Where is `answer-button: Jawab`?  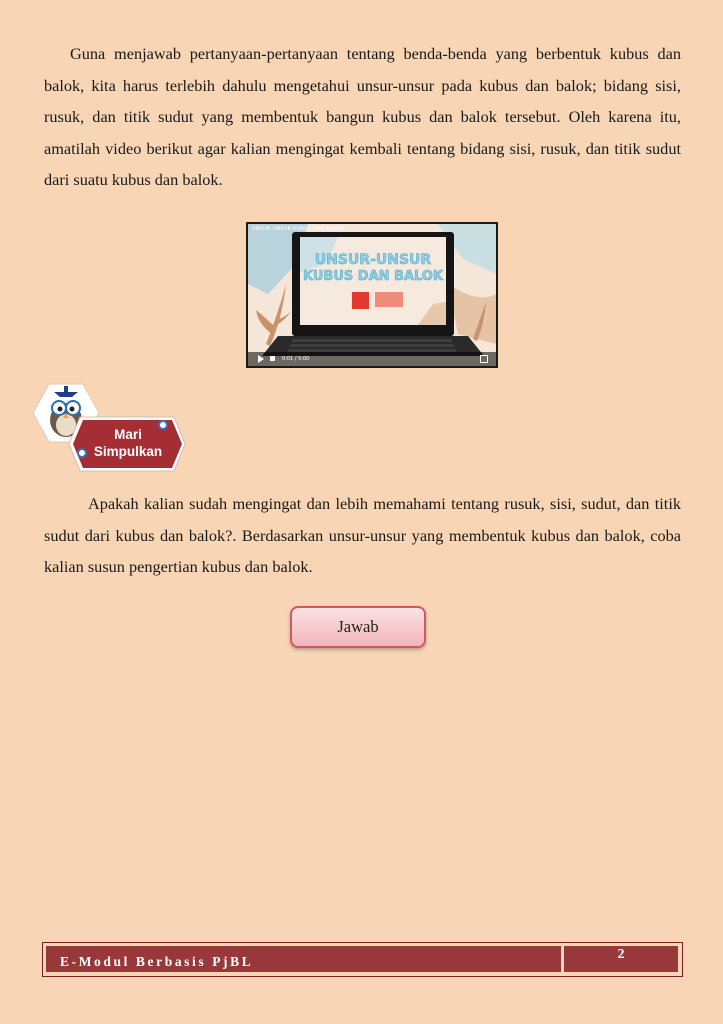 answer-button: Jawab is located at coordinates (358, 627).